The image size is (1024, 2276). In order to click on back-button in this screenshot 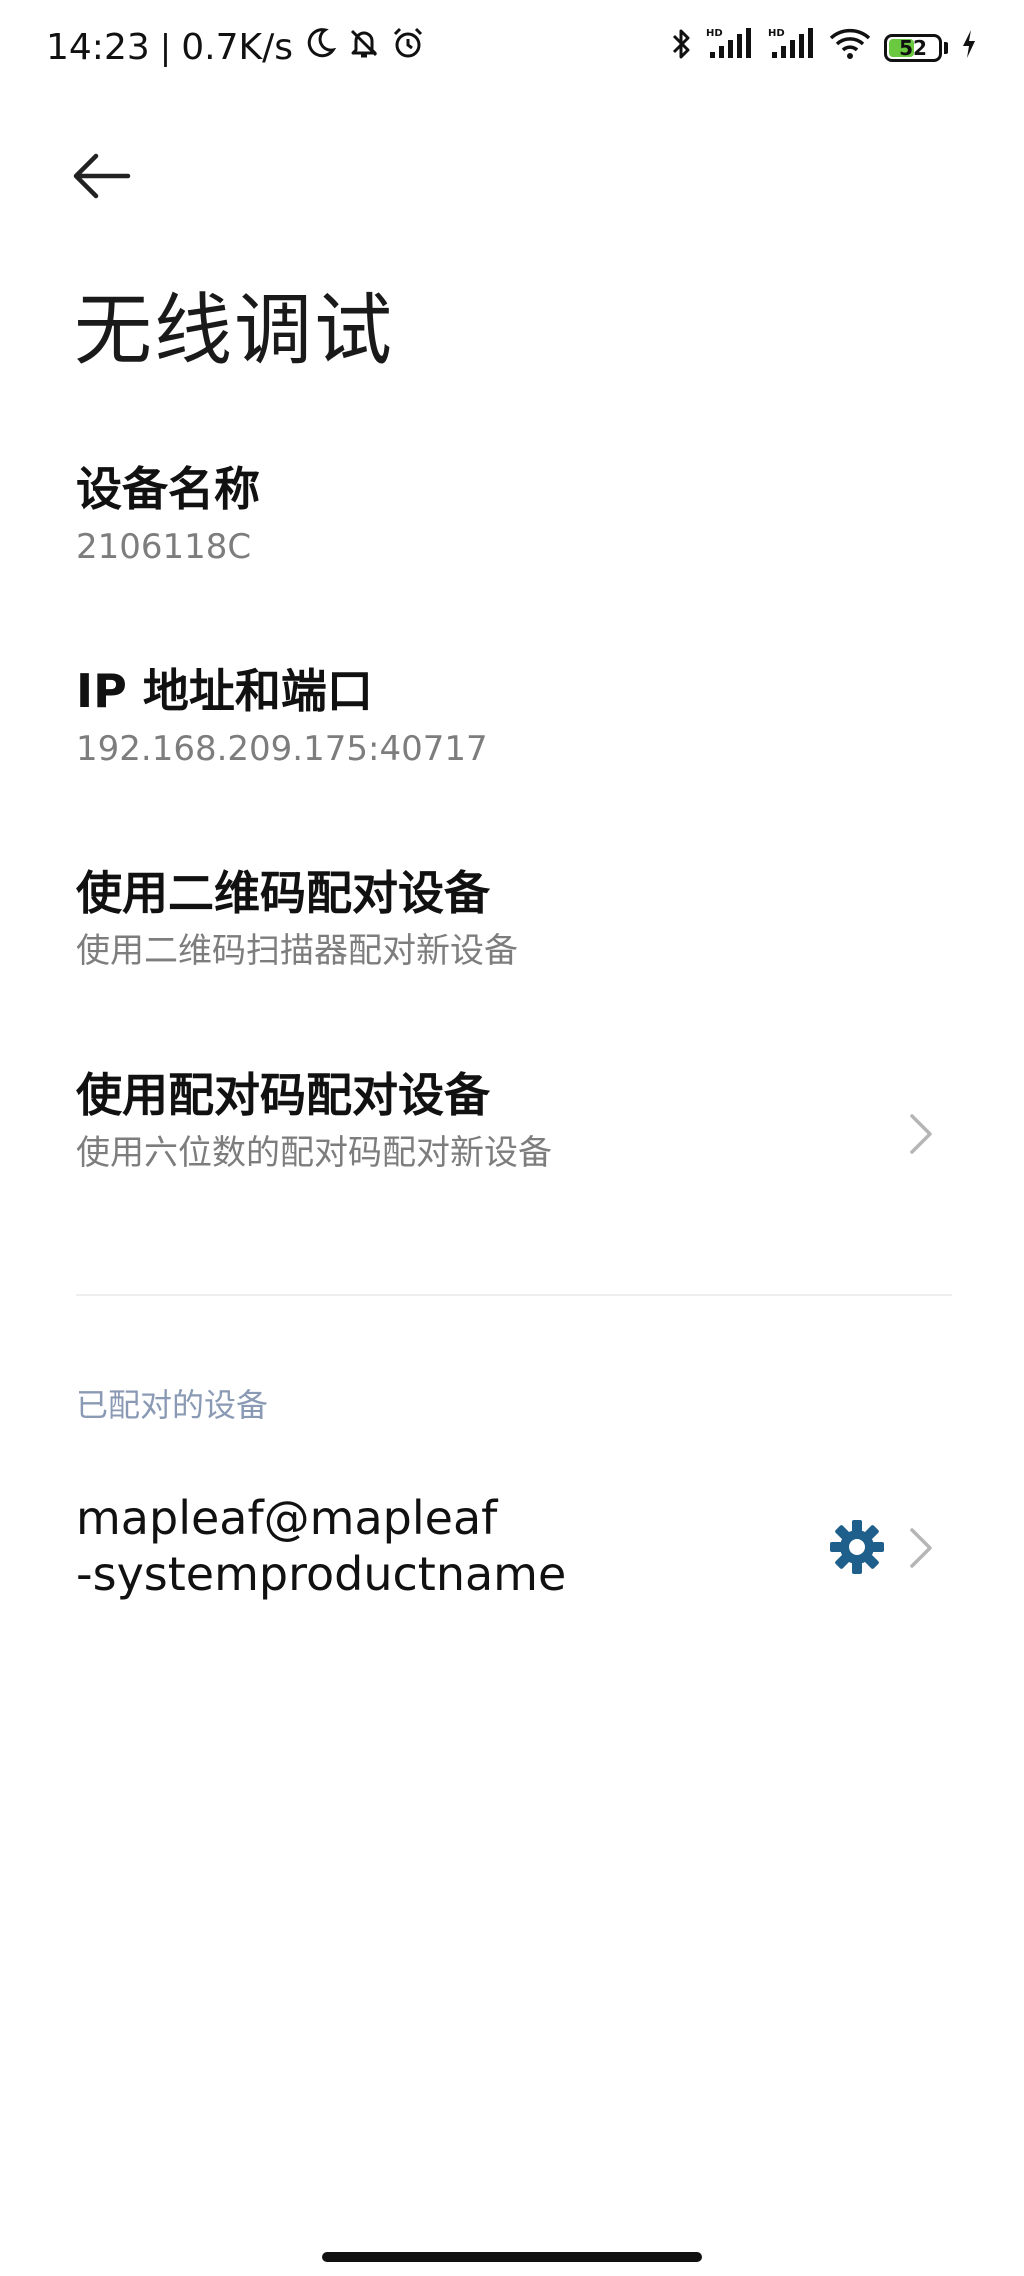, I will do `click(102, 176)`.